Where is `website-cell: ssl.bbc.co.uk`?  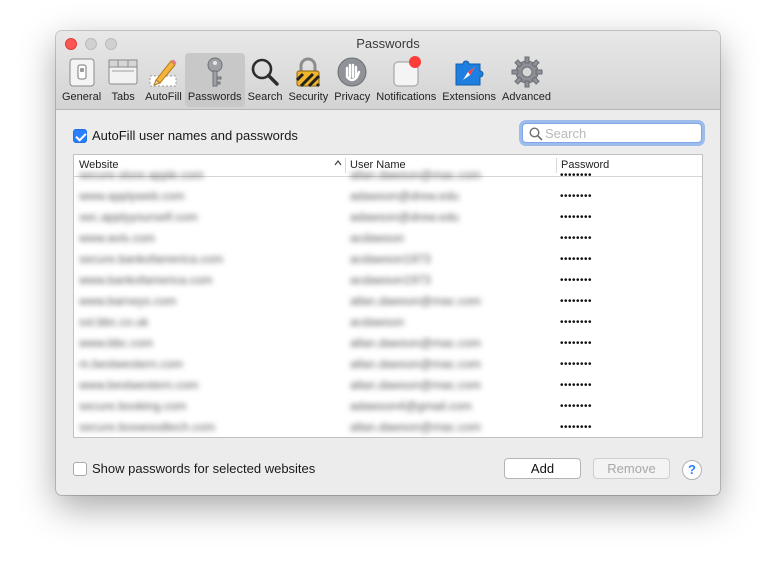
website-cell: ssl.bbc.co.uk is located at coordinates (114, 322).